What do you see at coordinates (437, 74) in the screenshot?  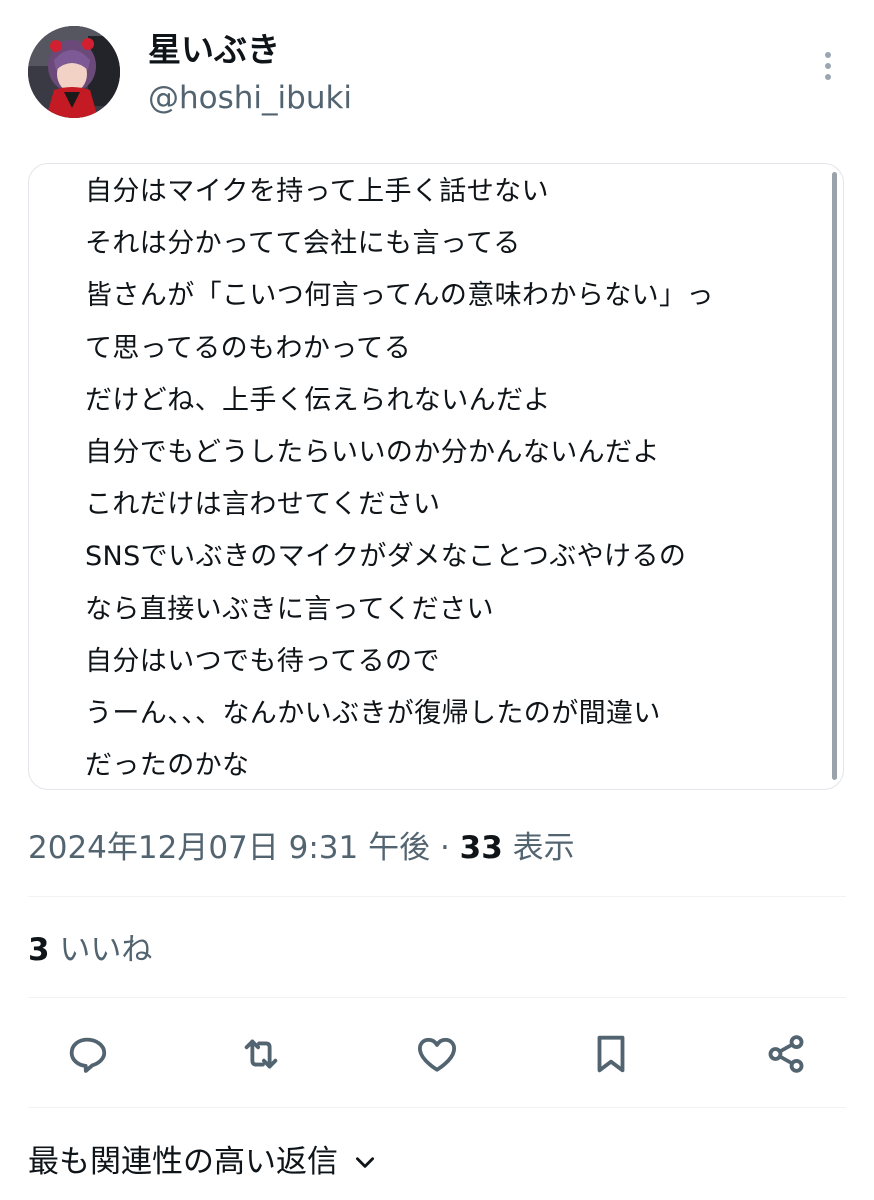 I see `post-header: 星いぶき @hoshi_ibuki` at bounding box center [437, 74].